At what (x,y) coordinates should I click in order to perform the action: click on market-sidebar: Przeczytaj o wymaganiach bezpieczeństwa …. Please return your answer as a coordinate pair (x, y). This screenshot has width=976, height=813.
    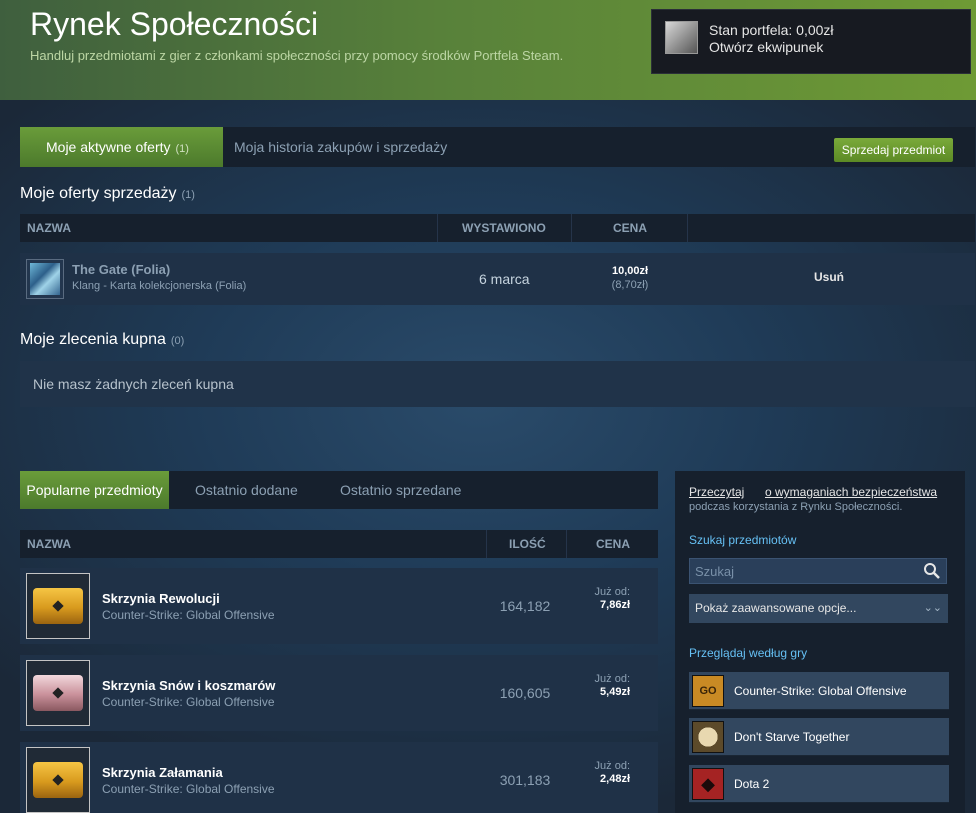
    Looking at the image, I should click on (820, 642).